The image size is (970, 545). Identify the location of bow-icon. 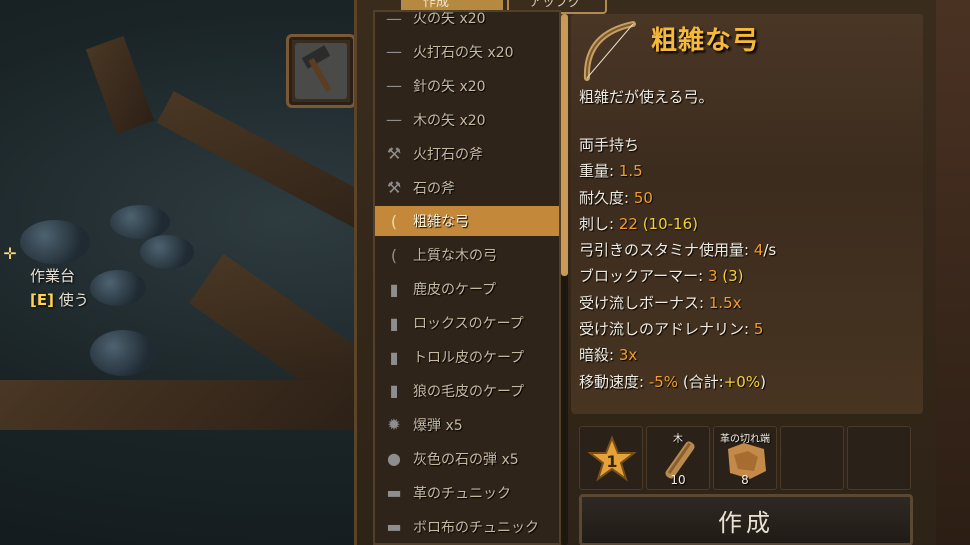
(608, 52).